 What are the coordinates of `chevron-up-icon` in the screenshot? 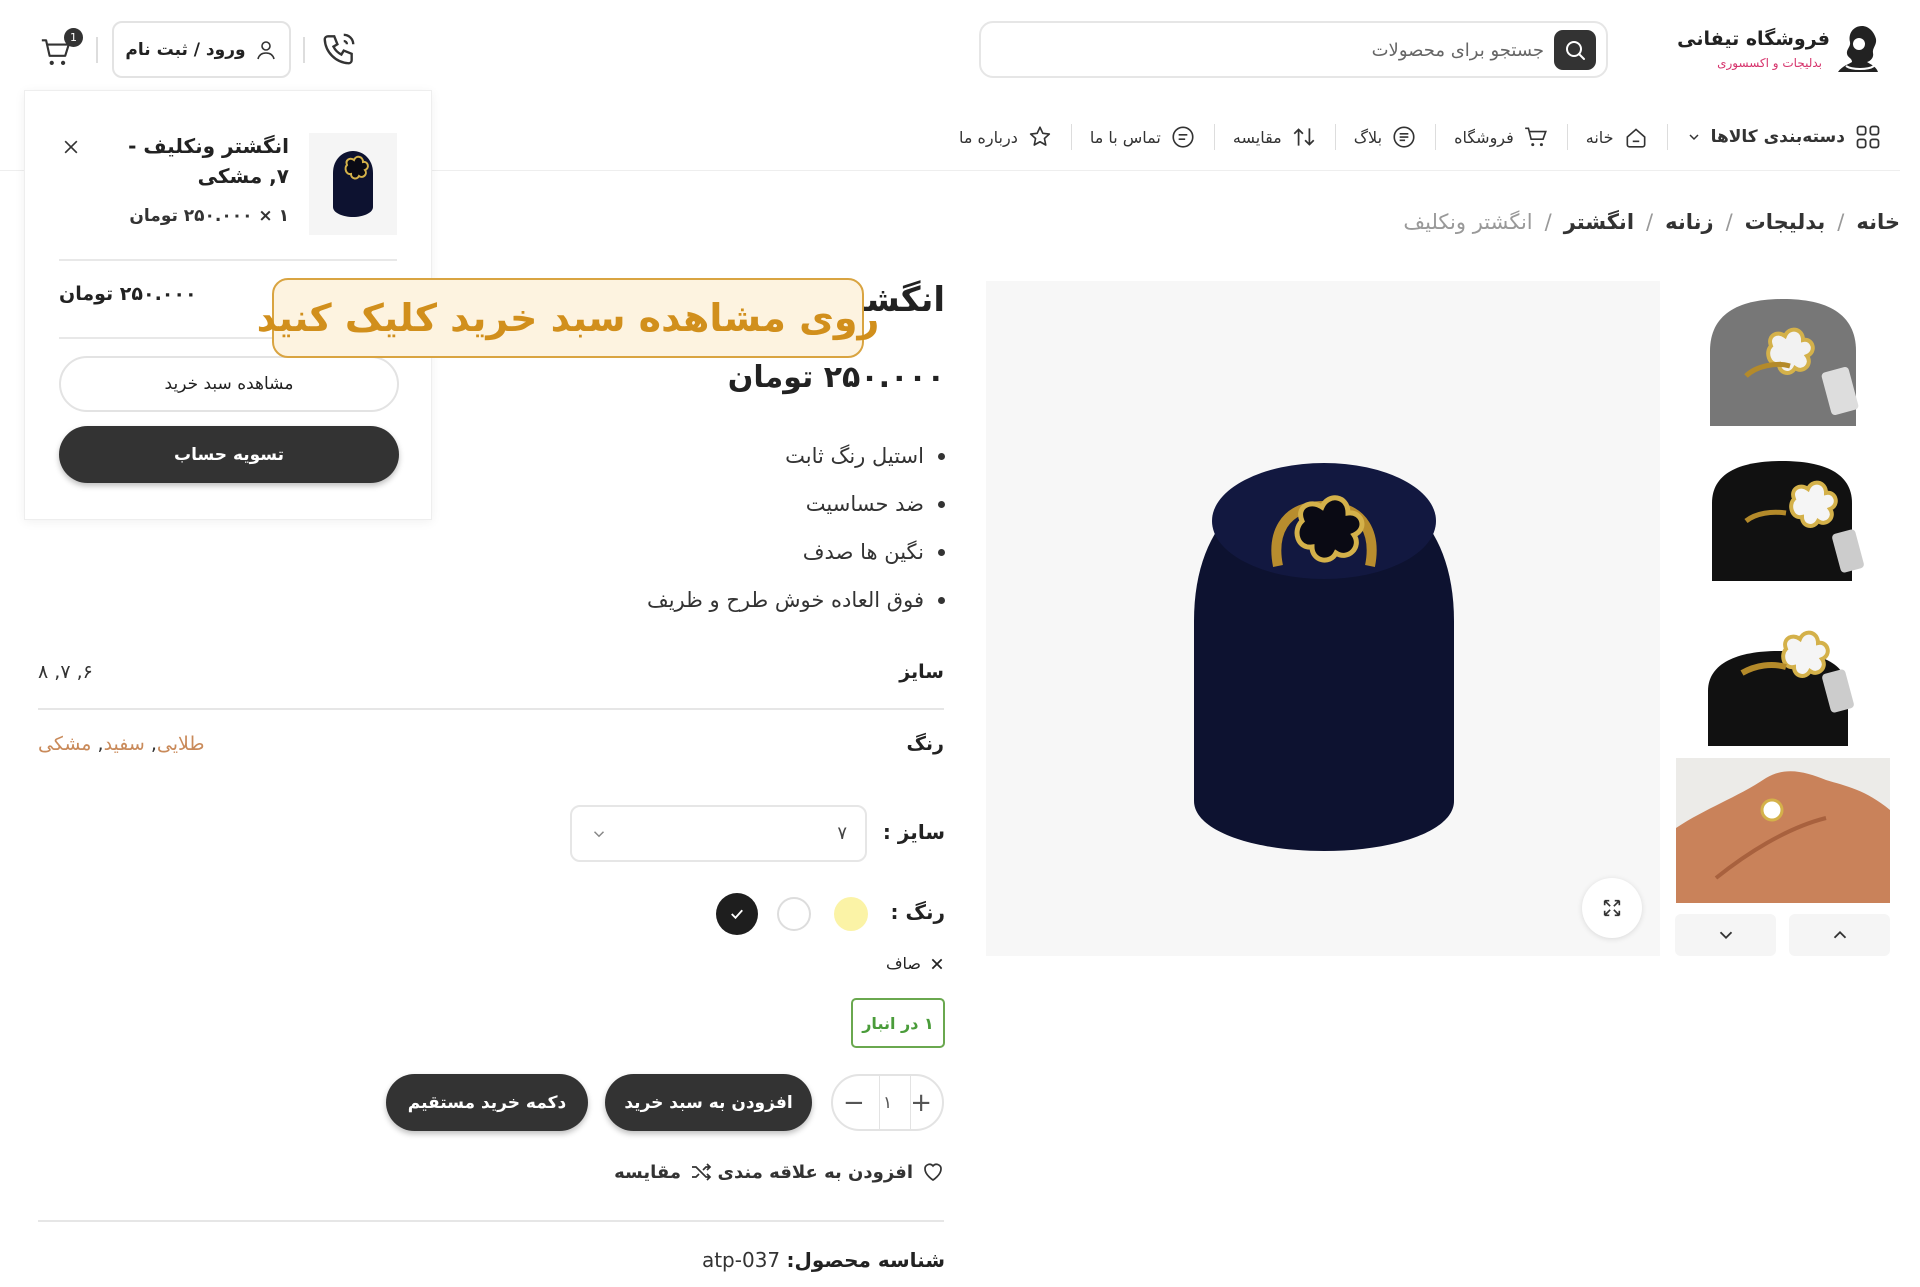 It's located at (1839, 934).